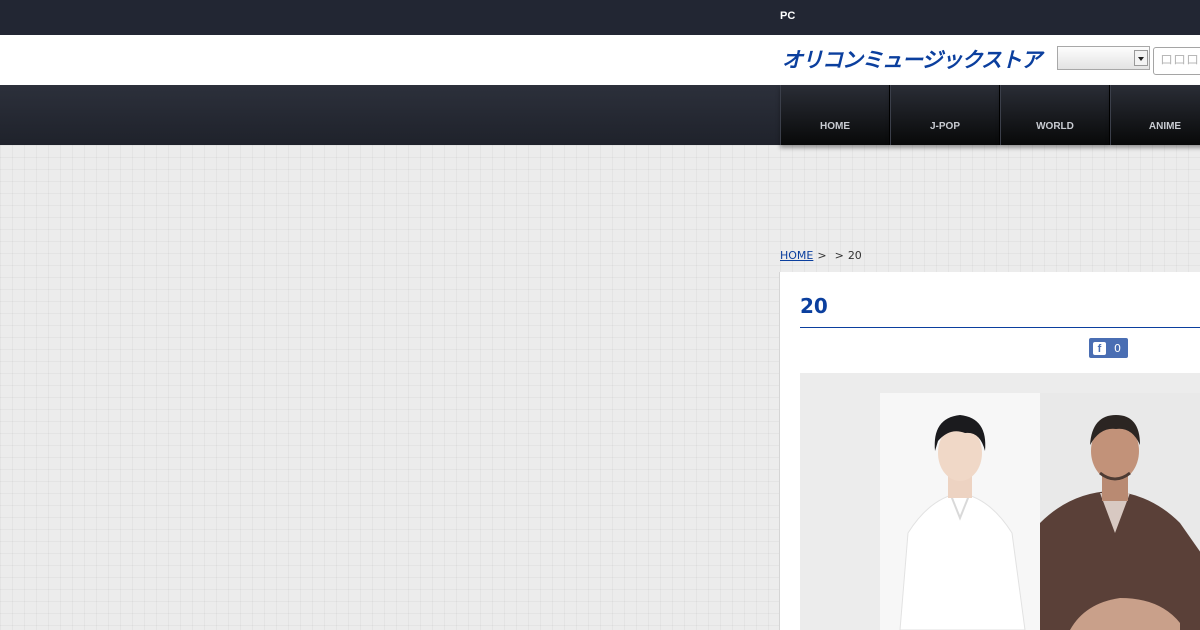 Image resolution: width=1200 pixels, height=630 pixels. I want to click on breadcrumb: HOME > >20, so click(821, 255).